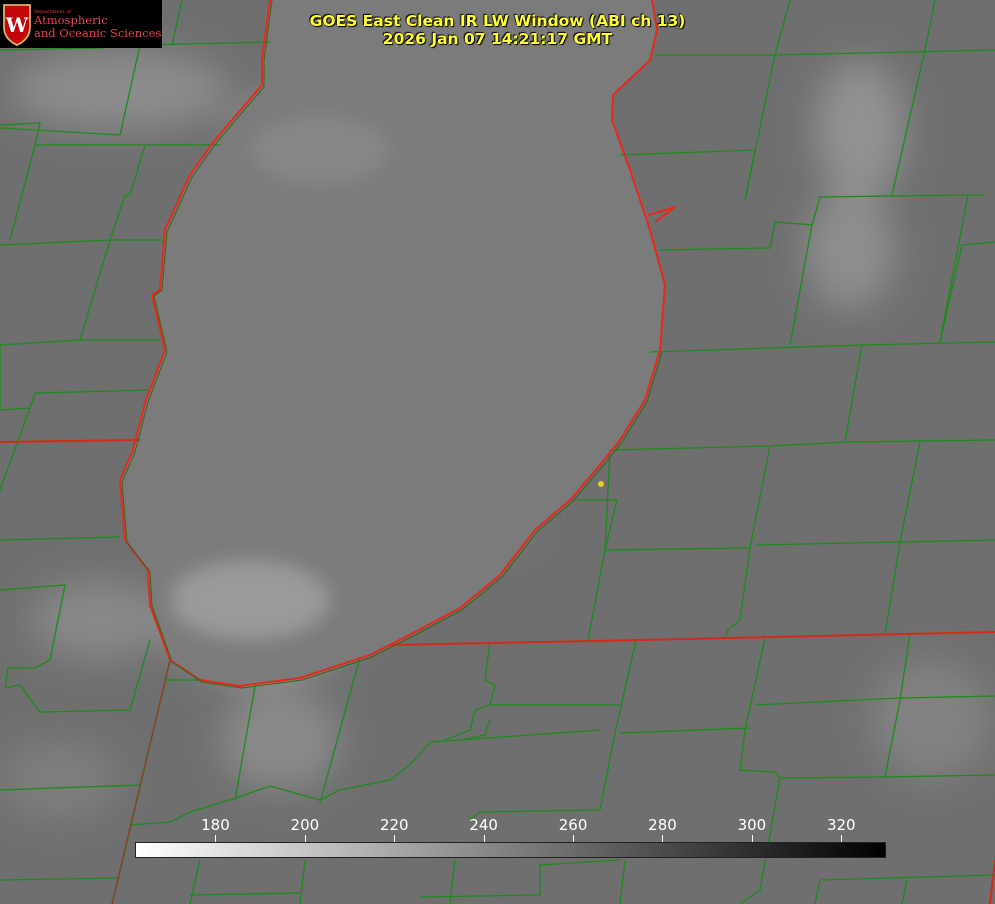  What do you see at coordinates (305, 825) in the screenshot?
I see `colorbar-tick-label: 200` at bounding box center [305, 825].